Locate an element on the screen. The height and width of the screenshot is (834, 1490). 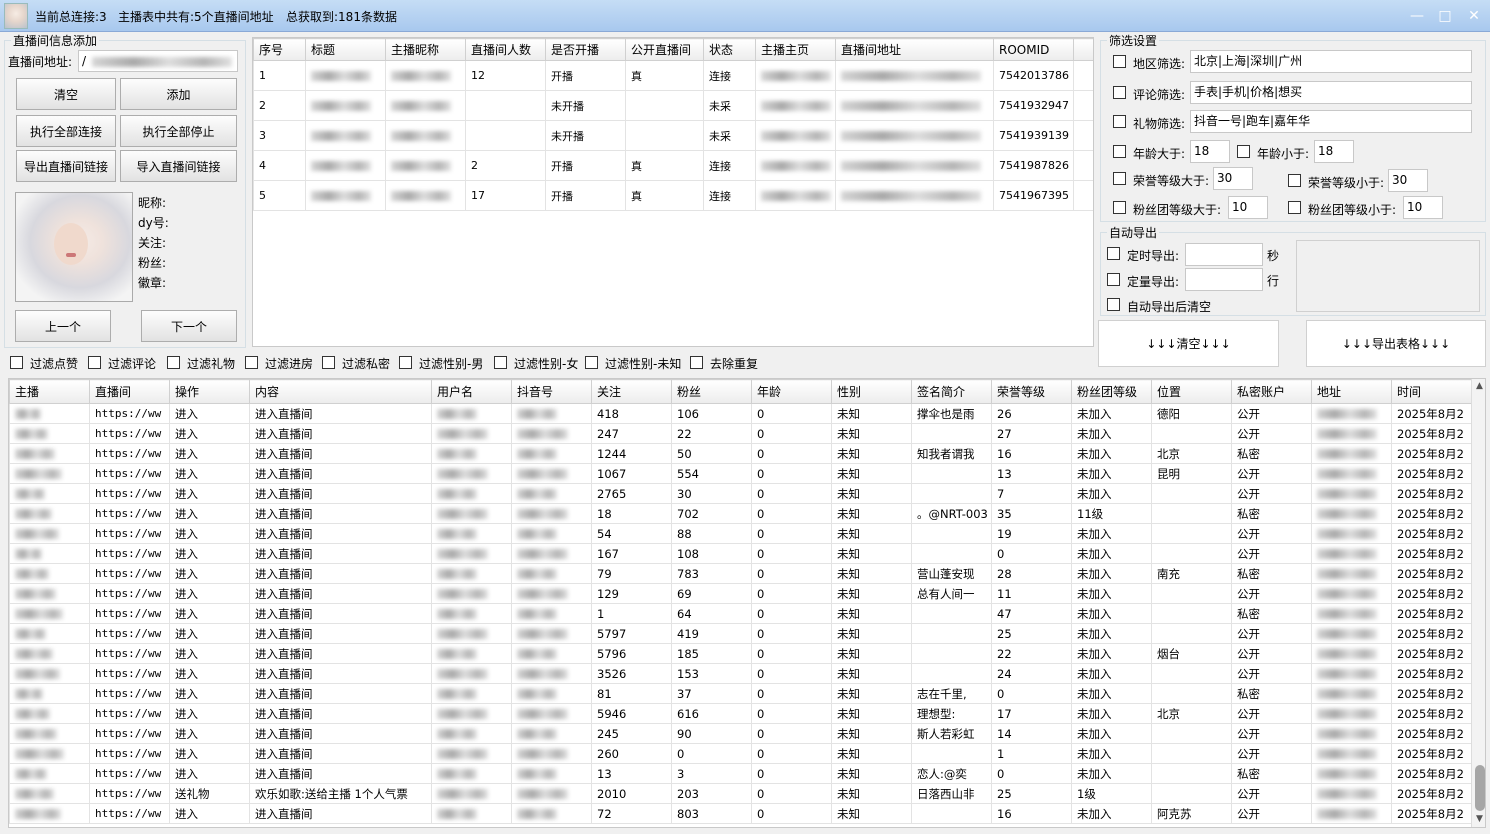
gift-filter-input: 抖音一号|跑车|嘉年华 is located at coordinates (1331, 121).